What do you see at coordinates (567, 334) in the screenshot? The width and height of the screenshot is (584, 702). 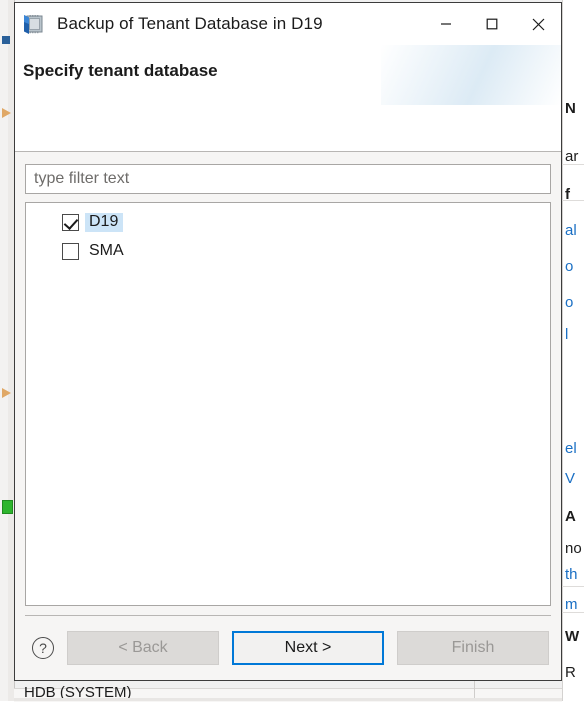 I see `bg-fragment: l` at bounding box center [567, 334].